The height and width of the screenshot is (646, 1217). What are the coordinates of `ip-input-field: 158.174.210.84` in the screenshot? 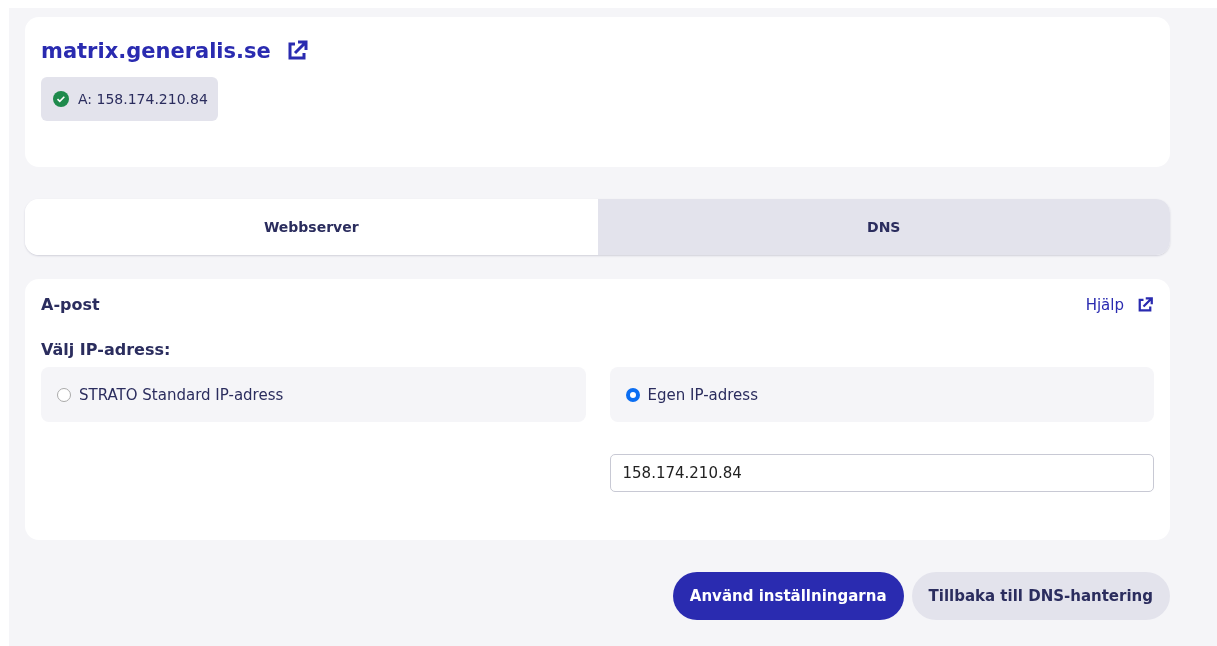 It's located at (881, 473).